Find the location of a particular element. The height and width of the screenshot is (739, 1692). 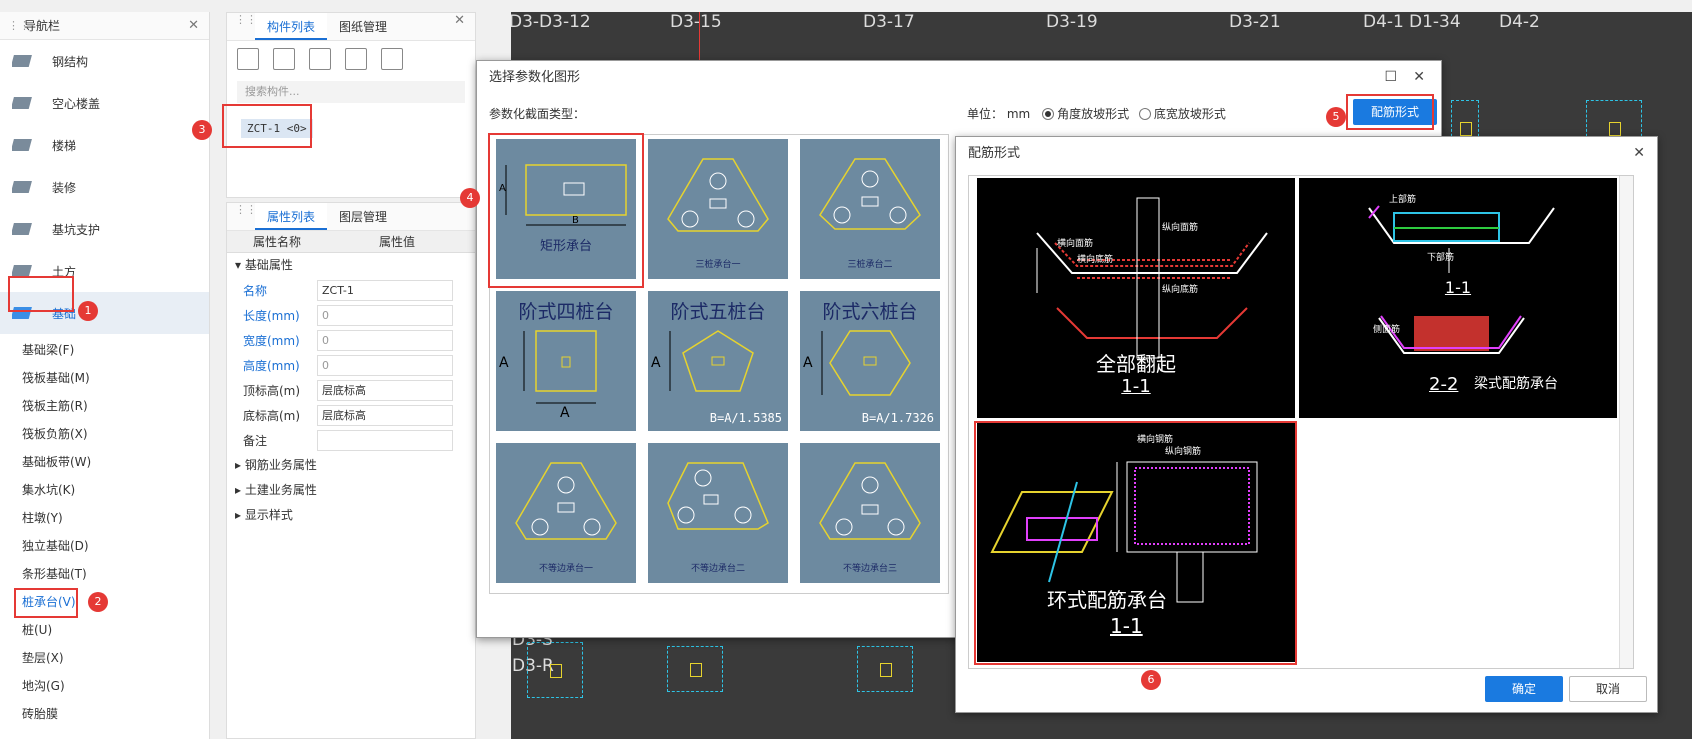

sub-item: 独立基础(D) is located at coordinates (104, 546).